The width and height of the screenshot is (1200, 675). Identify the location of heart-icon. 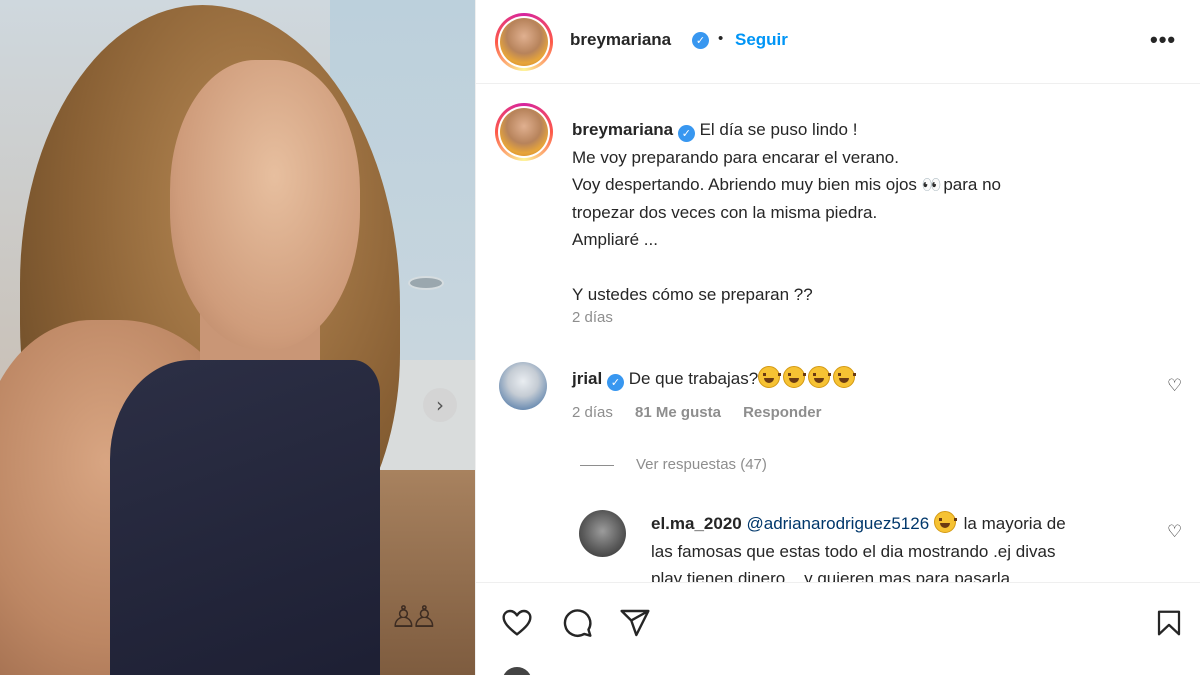
(517, 625).